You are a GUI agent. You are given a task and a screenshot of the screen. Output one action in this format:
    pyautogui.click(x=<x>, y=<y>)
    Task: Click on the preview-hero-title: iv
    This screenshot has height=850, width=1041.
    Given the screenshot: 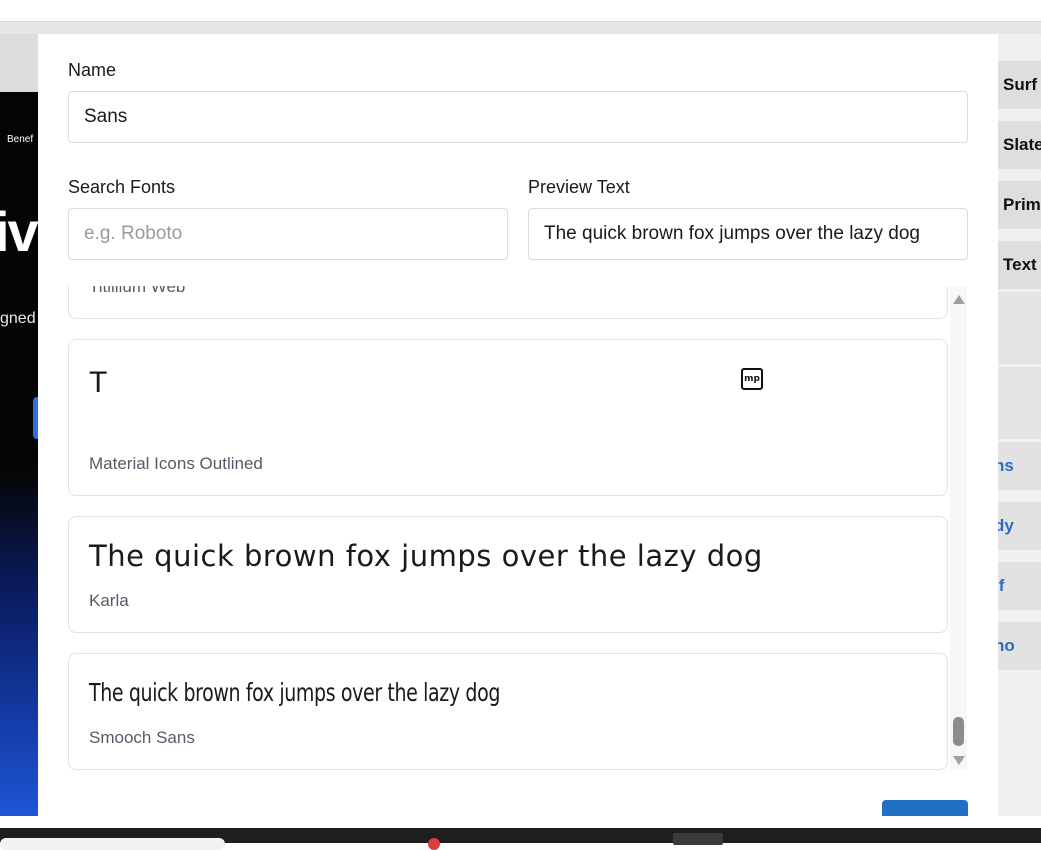 What is the action you would take?
    pyautogui.click(x=19, y=231)
    